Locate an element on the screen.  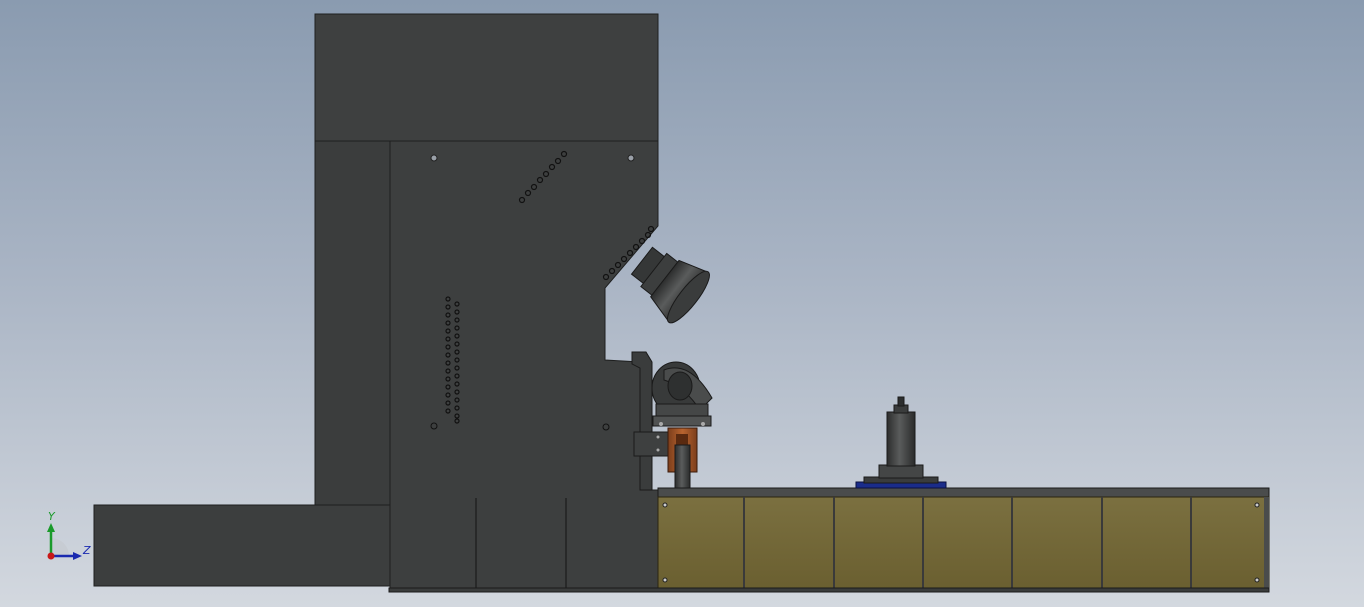
machine-main-body is located at coordinates (524, 365).